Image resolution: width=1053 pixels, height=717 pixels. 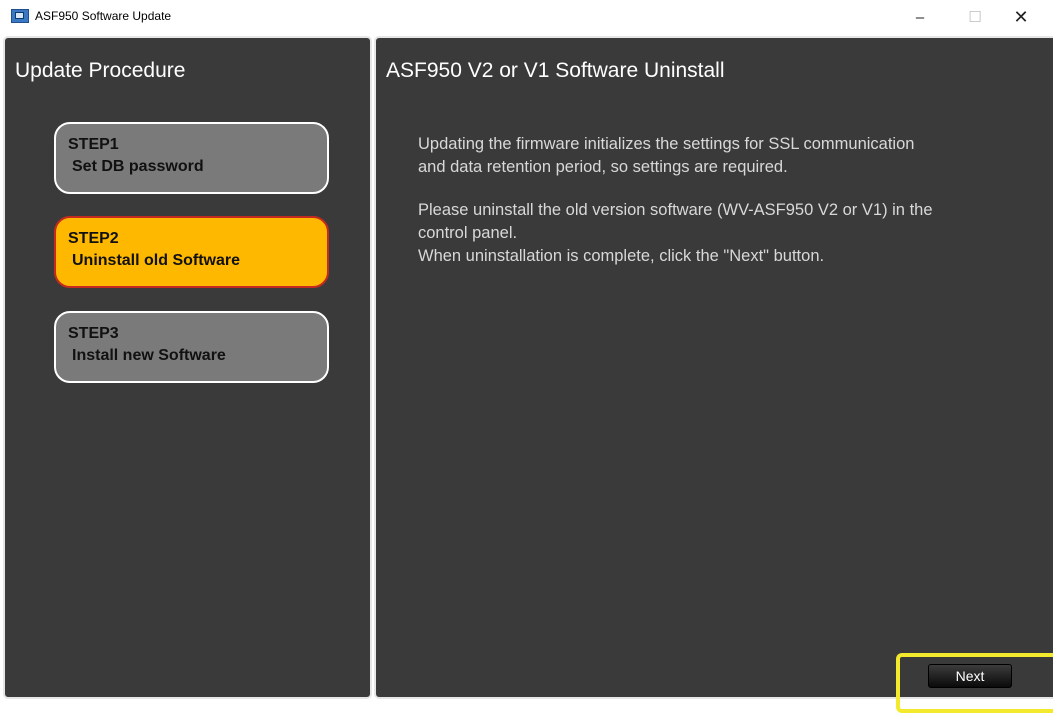 I want to click on step1-item: STEP1 Set DB password, so click(x=191, y=158).